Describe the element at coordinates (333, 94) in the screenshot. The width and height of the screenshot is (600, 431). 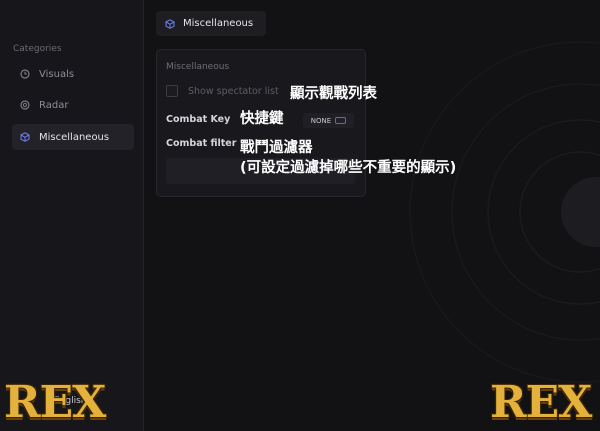
I see `spectator-annotation: 顯示觀戰列表` at that location.